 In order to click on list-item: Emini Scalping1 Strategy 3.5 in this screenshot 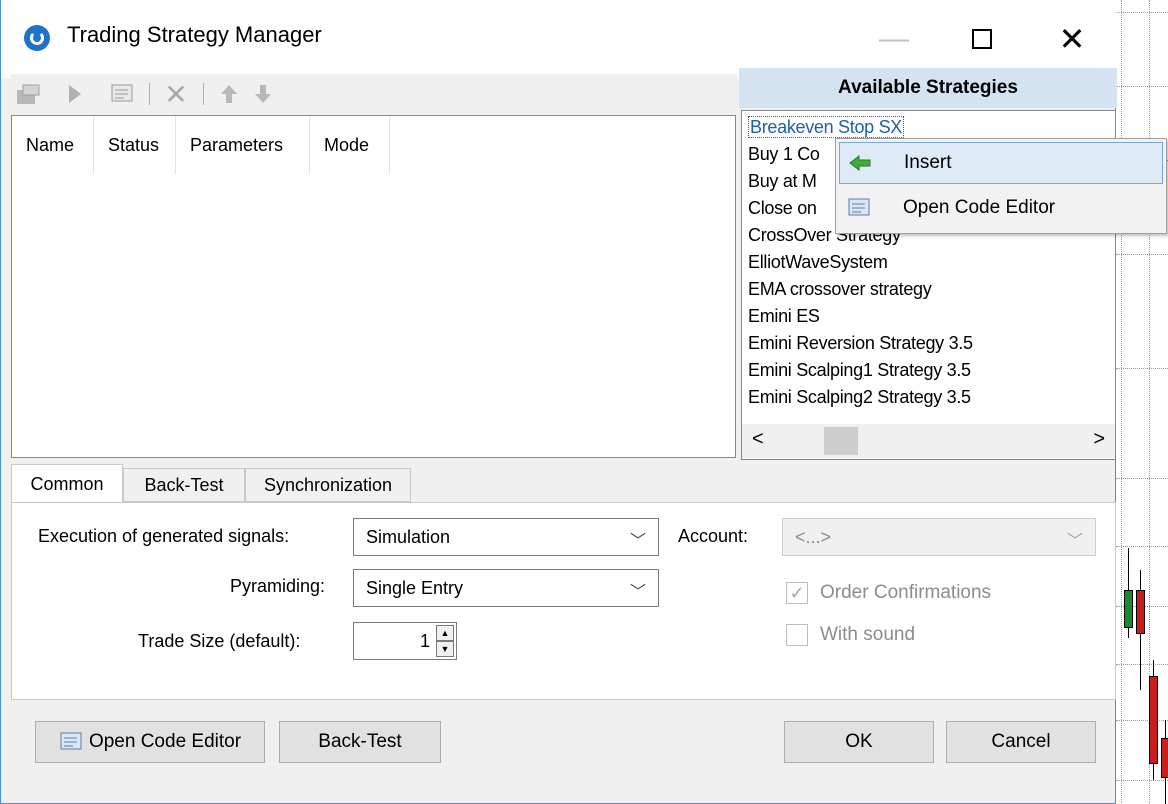, I will do `click(859, 370)`.